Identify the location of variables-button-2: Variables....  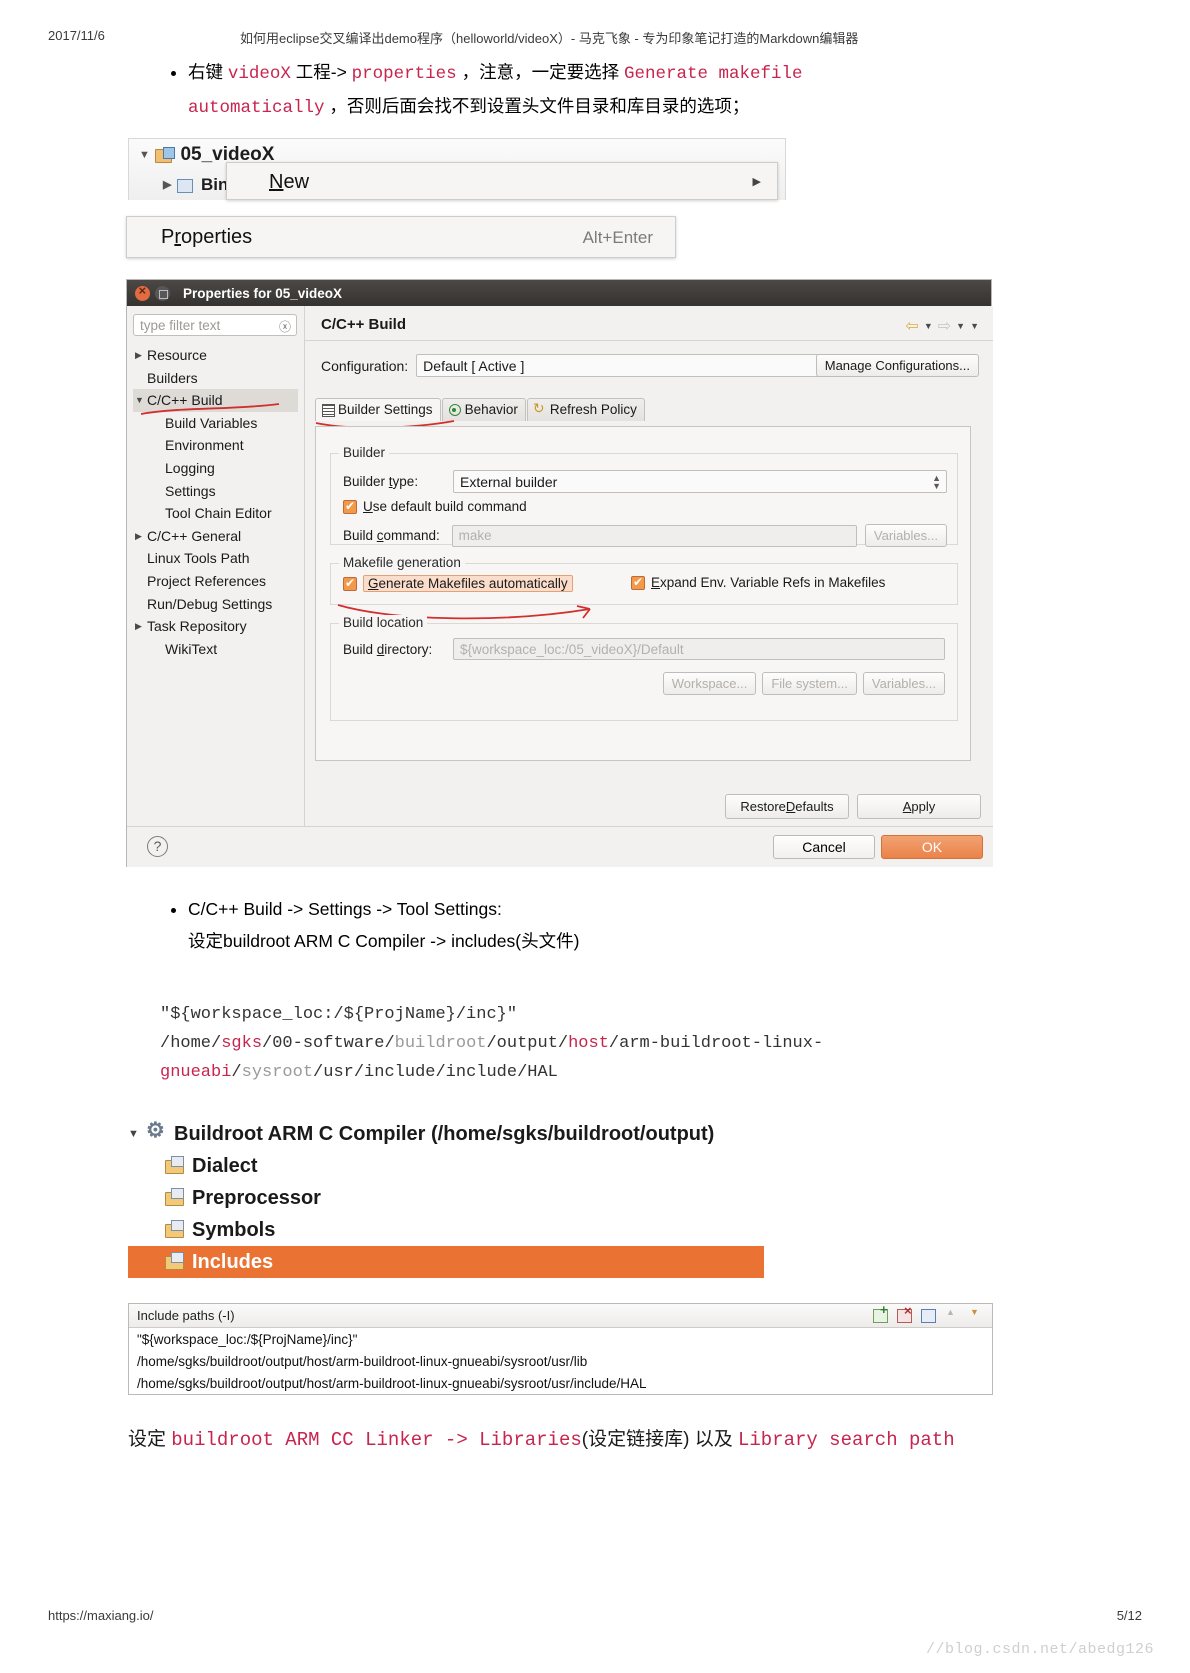
(903, 683).